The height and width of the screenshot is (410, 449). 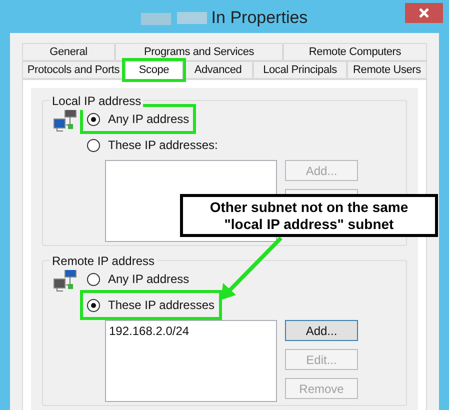 I want to click on callout-text: "local IP address" subnet, so click(x=309, y=224).